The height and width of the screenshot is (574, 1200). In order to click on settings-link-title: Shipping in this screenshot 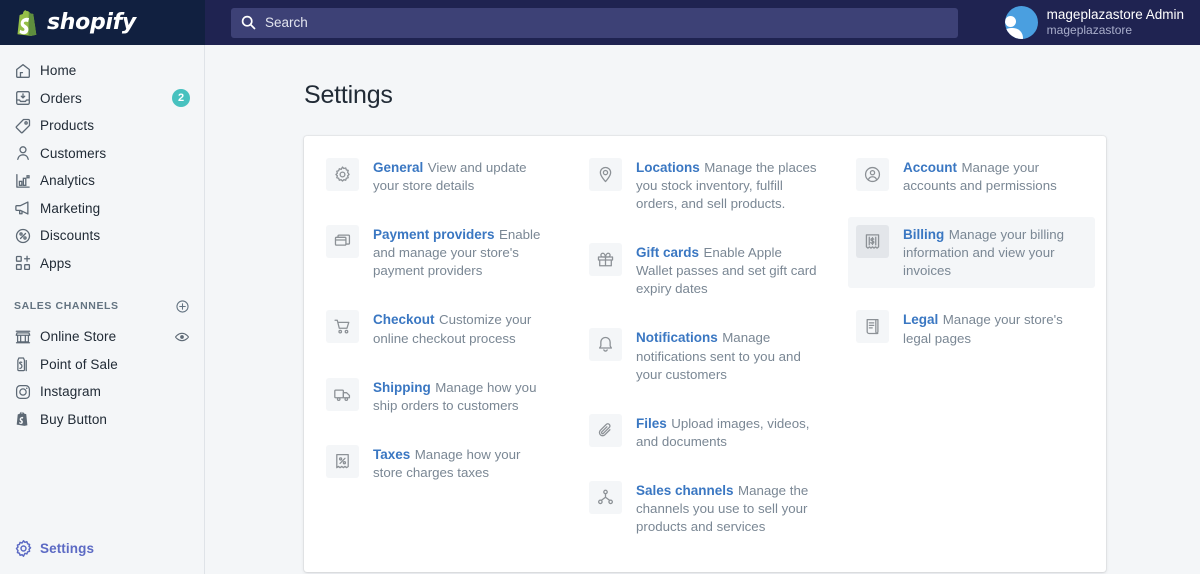, I will do `click(402, 387)`.